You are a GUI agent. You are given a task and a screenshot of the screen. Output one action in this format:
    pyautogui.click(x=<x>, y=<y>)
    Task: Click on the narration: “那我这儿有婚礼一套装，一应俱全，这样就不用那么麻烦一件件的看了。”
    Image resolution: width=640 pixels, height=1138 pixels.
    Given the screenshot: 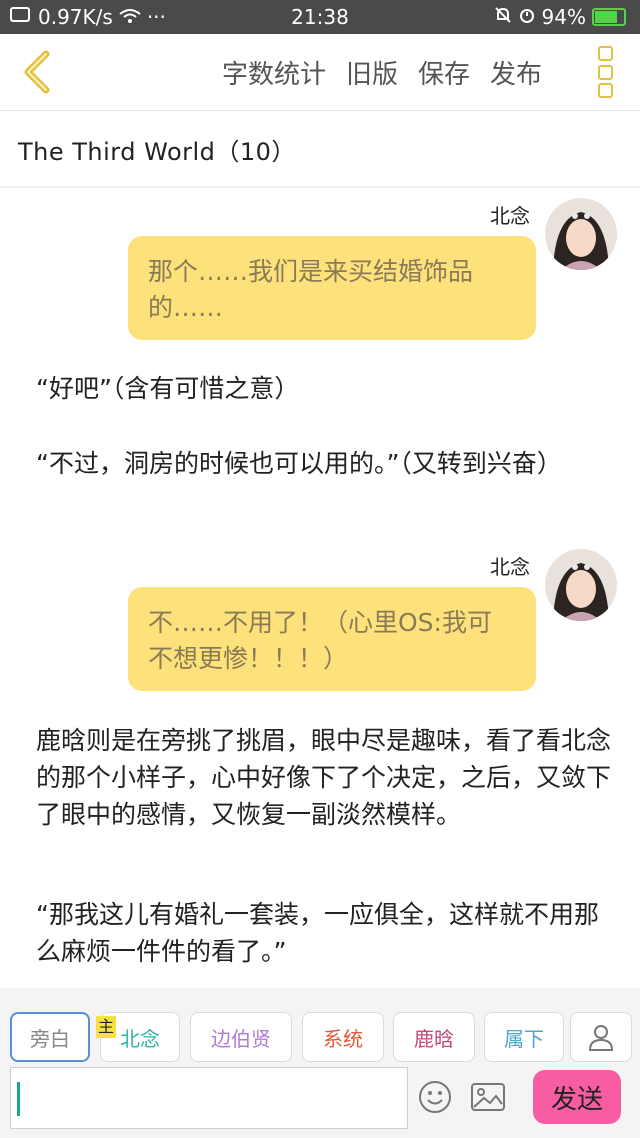 What is the action you would take?
    pyautogui.click(x=326, y=933)
    